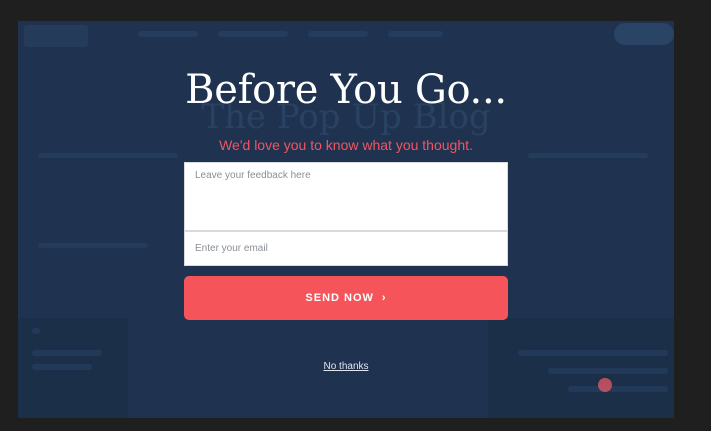 This screenshot has height=431, width=711. I want to click on background-logo, so click(56, 36).